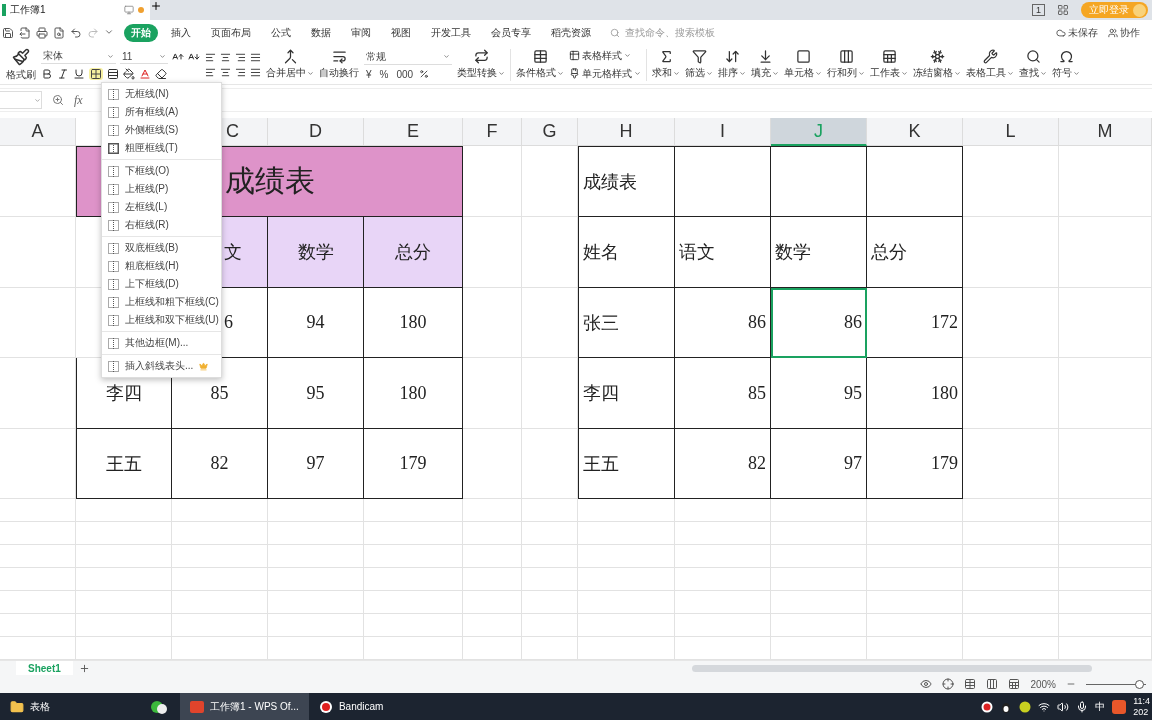 Image resolution: width=1152 pixels, height=720 pixels. I want to click on table-cell: 成绩表, so click(626, 181).